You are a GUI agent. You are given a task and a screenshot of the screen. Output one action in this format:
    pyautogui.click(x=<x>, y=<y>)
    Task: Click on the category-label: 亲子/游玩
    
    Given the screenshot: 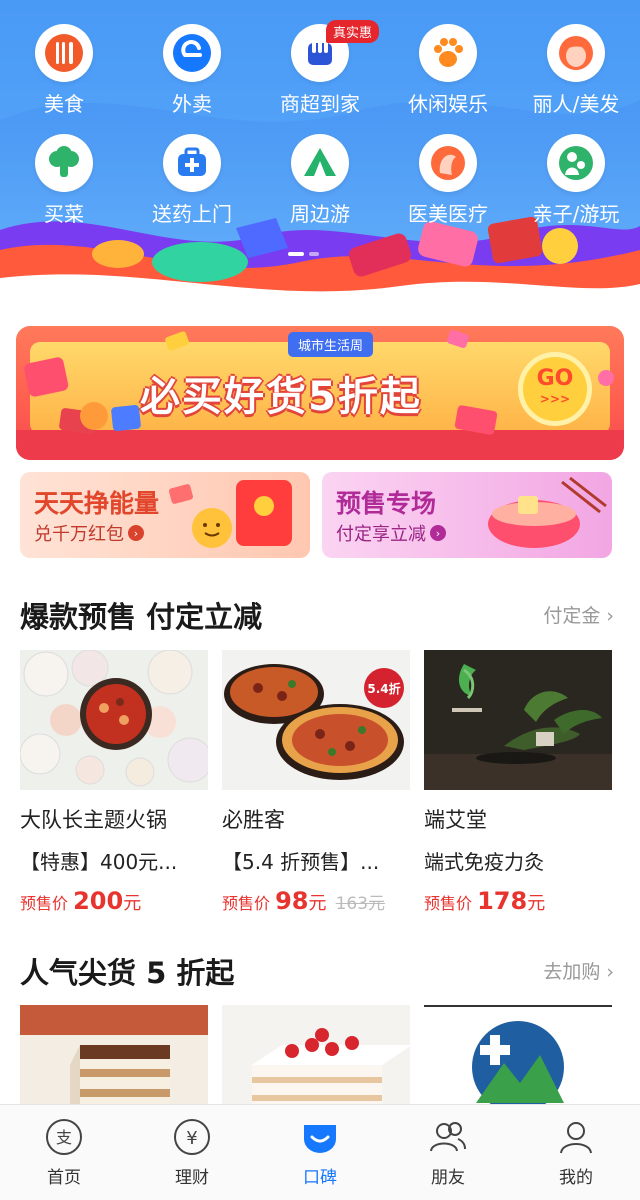 What is the action you would take?
    pyautogui.click(x=576, y=214)
    